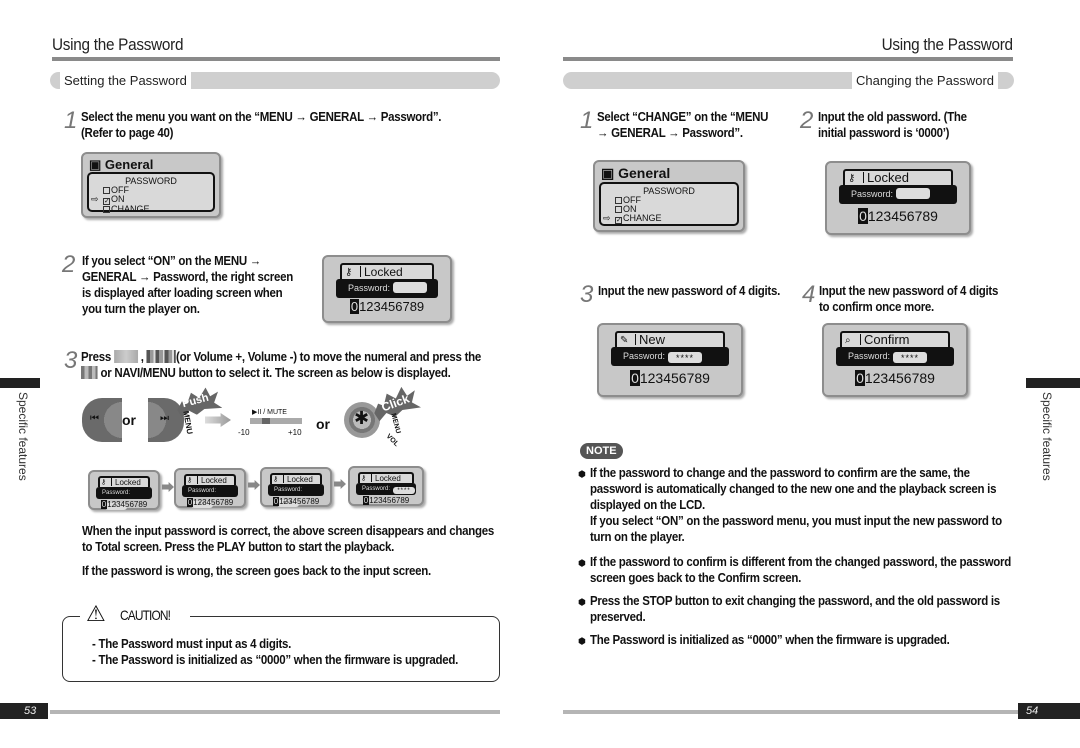 The height and width of the screenshot is (748, 1080). What do you see at coordinates (887, 339) in the screenshot?
I see `lcd-title-text: Confirm` at bounding box center [887, 339].